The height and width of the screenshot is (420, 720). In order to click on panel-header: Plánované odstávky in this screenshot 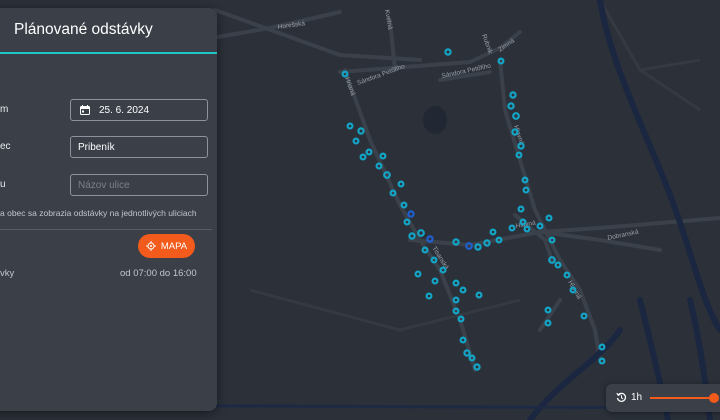, I will do `click(108, 31)`.